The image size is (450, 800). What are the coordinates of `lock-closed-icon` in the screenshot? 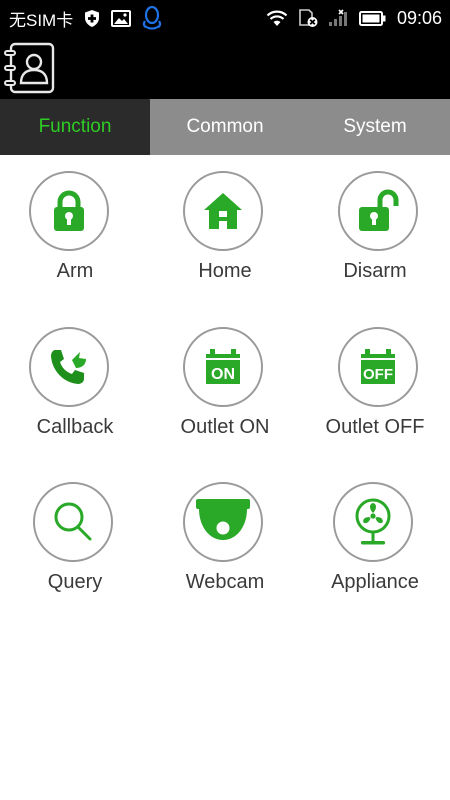 It's located at (69, 211).